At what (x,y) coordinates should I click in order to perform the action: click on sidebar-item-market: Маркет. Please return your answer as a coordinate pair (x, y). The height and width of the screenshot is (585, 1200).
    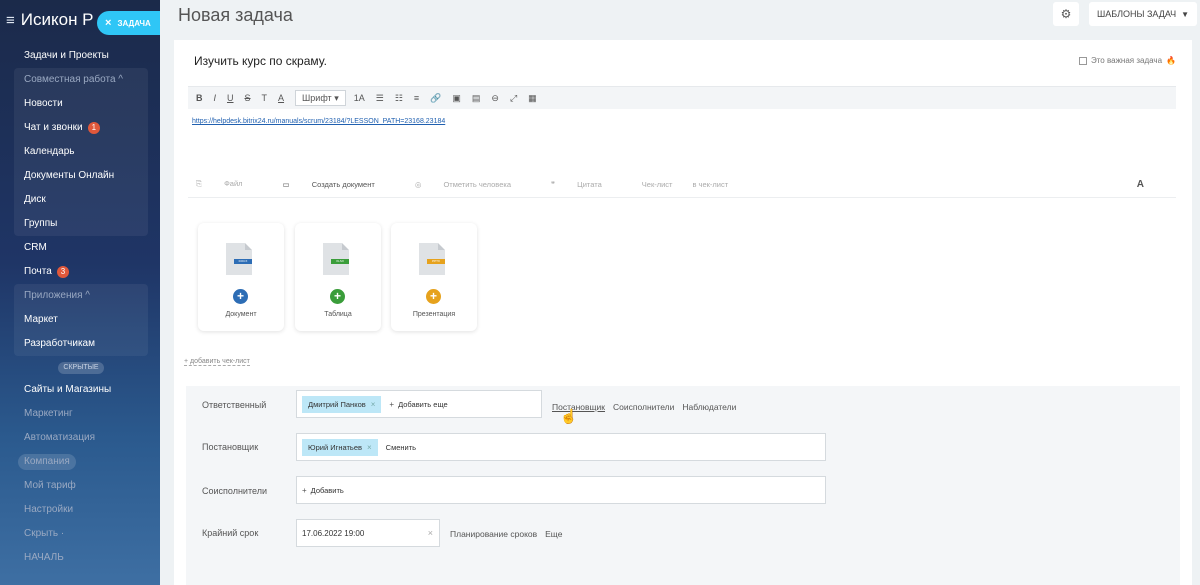
    Looking at the image, I should click on (81, 320).